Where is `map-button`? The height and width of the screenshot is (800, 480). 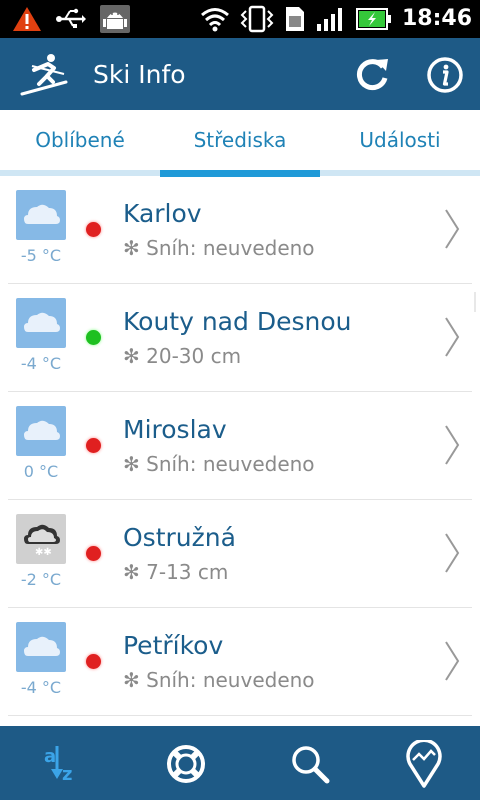 map-button is located at coordinates (424, 764).